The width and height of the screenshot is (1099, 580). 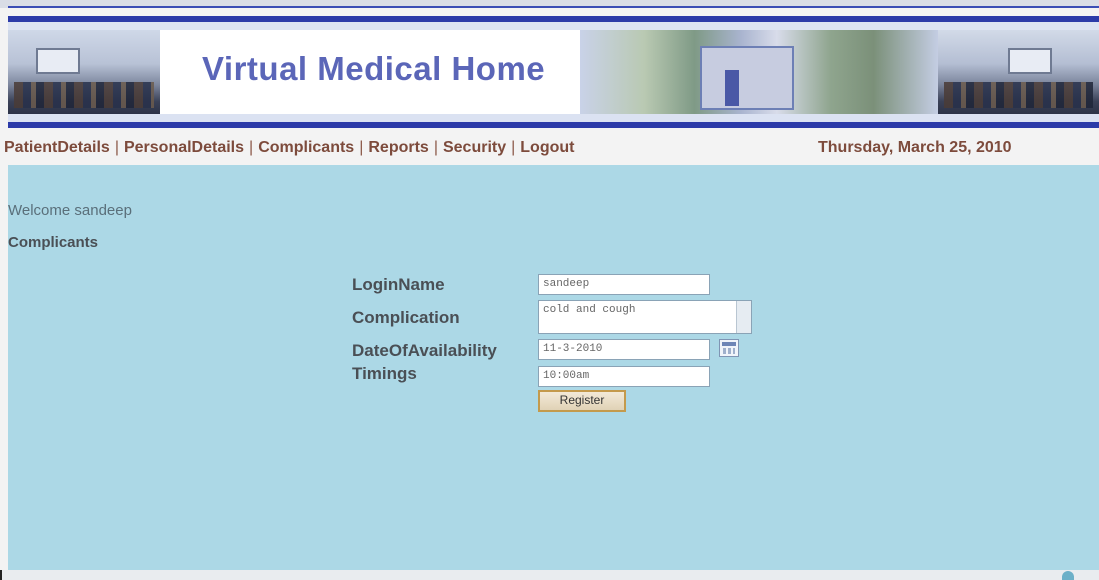 What do you see at coordinates (53, 242) in the screenshot?
I see `section-title: Complicants` at bounding box center [53, 242].